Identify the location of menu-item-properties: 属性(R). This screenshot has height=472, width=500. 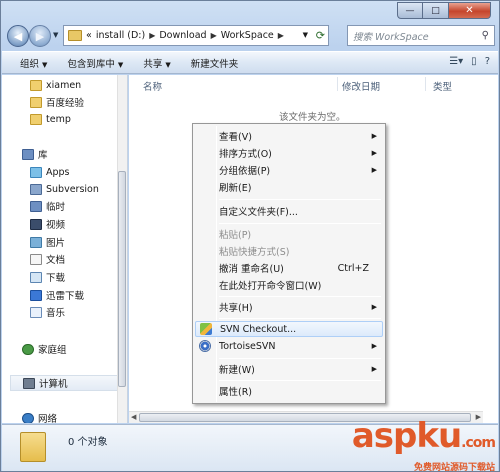
(289, 391).